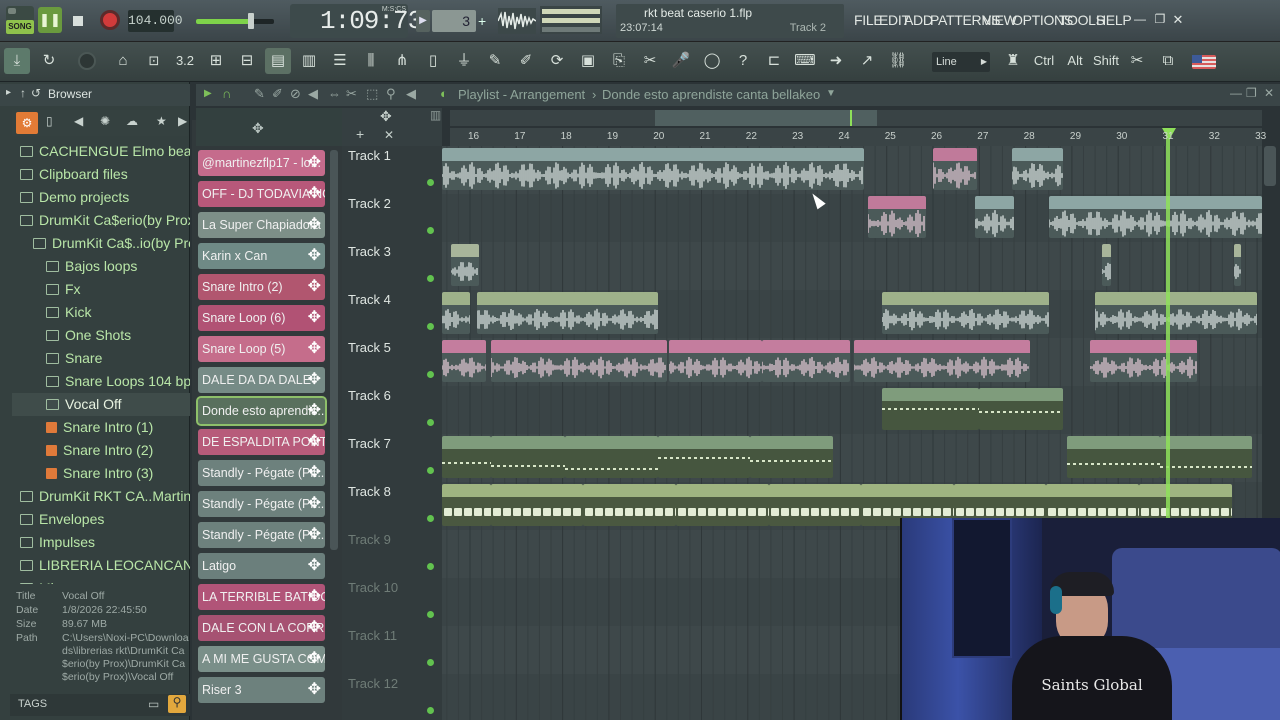  I want to click on link-button: ⛓, so click(898, 61).